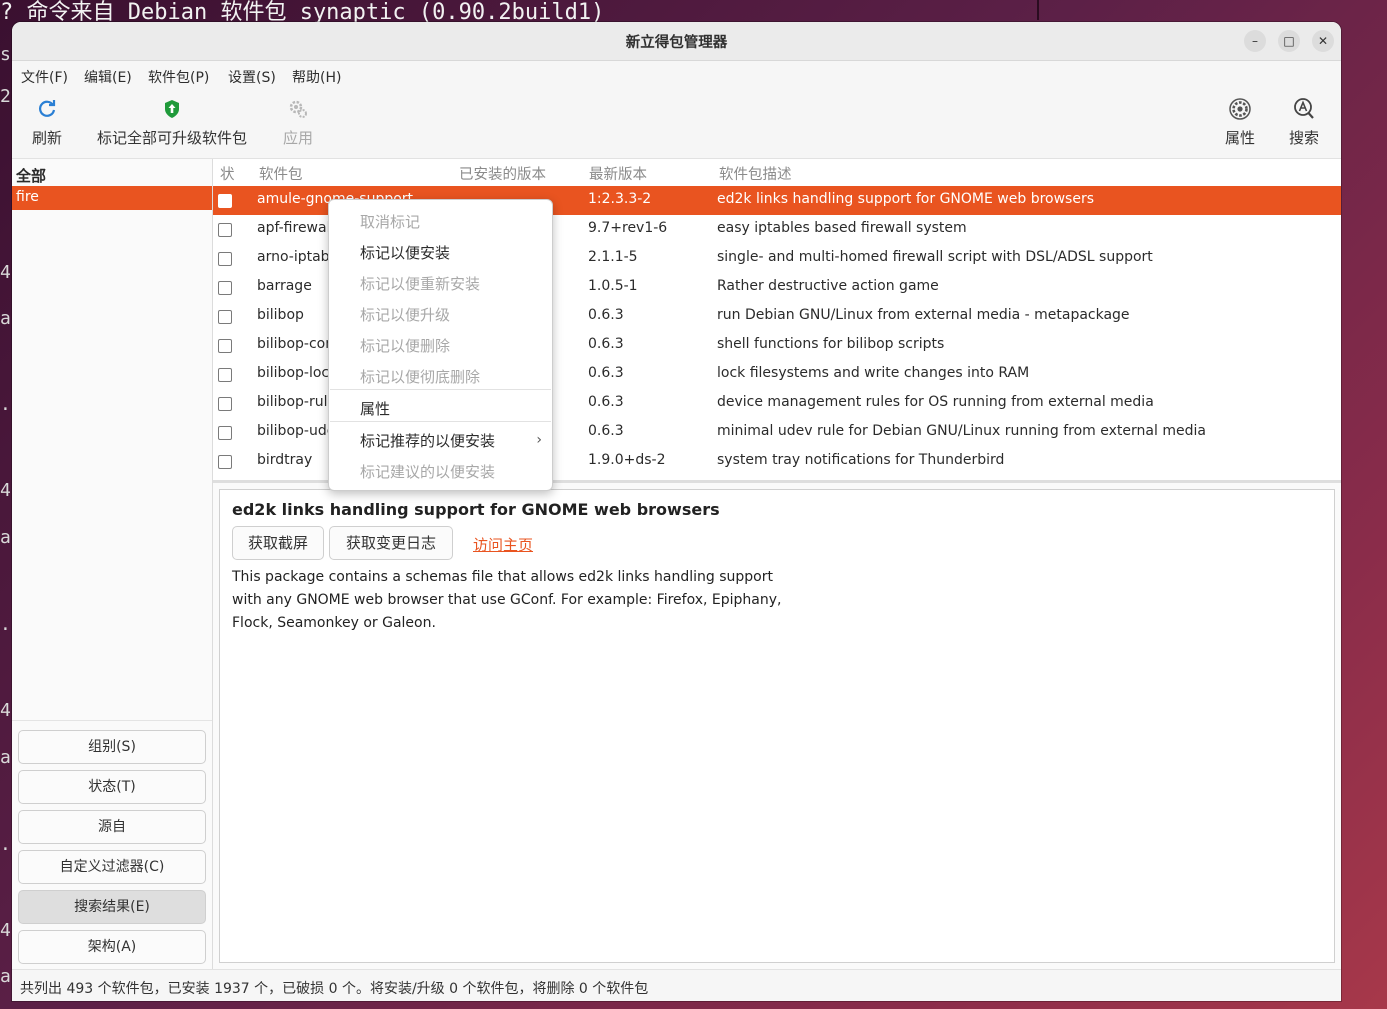  Describe the element at coordinates (1240, 123) in the screenshot. I see `properties-button: 属性` at that location.